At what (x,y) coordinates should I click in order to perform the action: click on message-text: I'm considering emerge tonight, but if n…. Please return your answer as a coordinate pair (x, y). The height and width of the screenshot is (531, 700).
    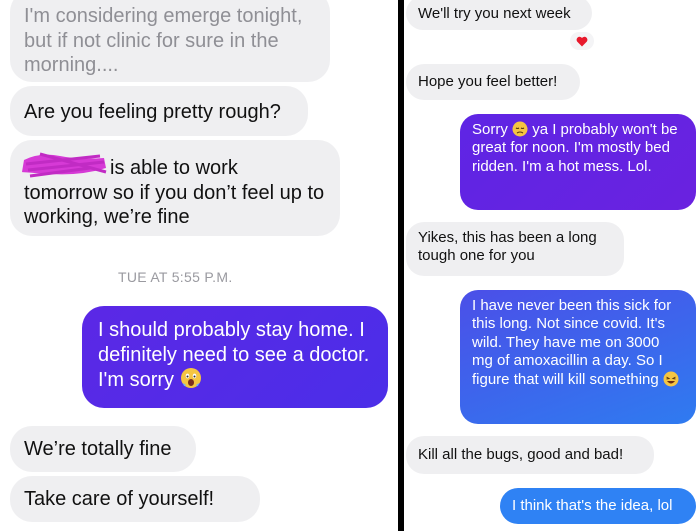
    Looking at the image, I should click on (163, 41).